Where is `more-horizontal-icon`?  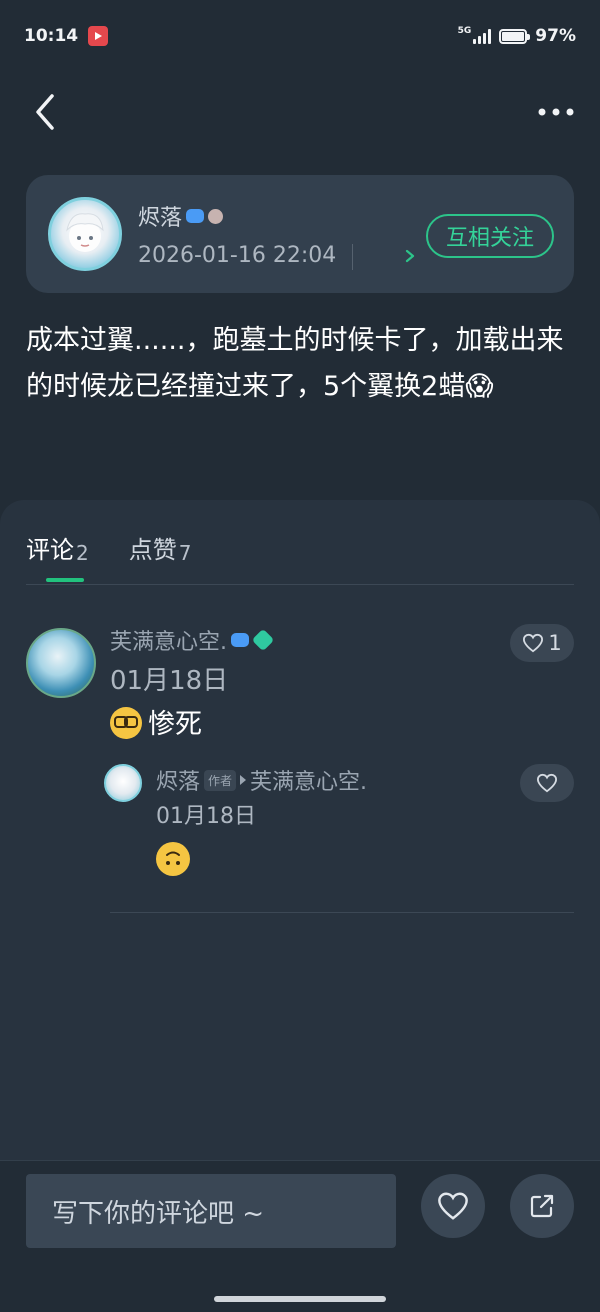 more-horizontal-icon is located at coordinates (556, 112).